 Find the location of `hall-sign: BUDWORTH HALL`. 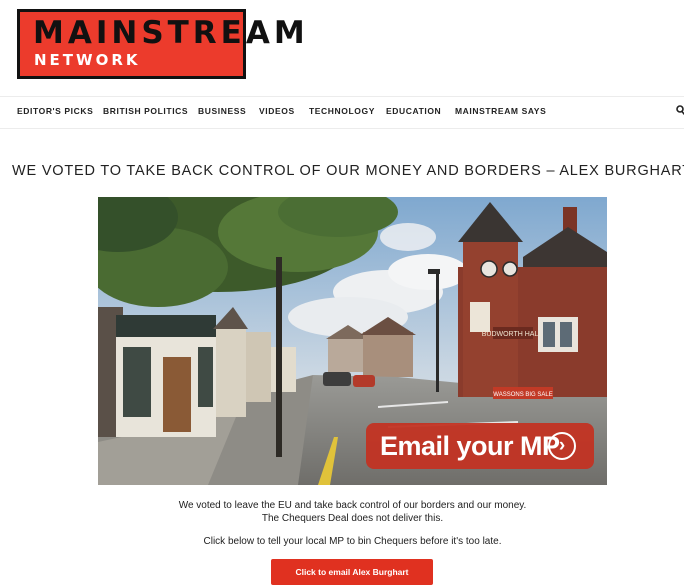

hall-sign: BUDWORTH HALL is located at coordinates (512, 334).